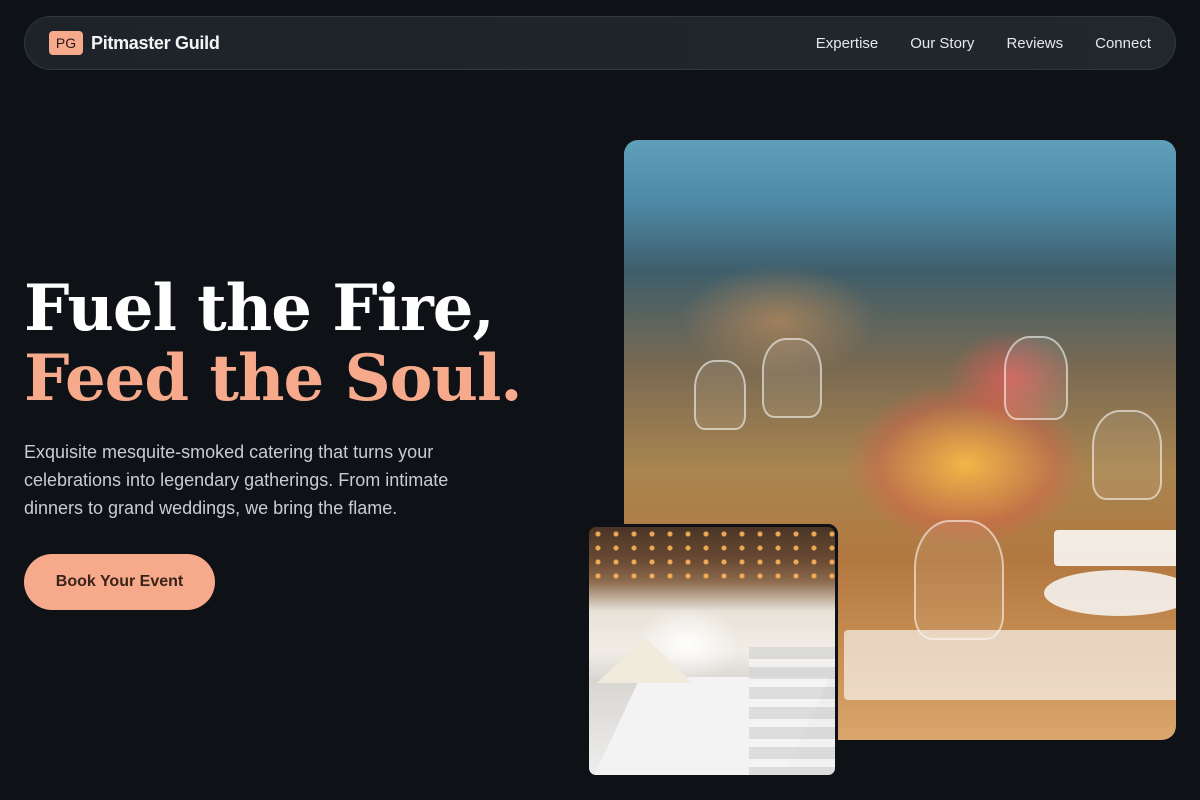 This screenshot has height=800, width=1200. I want to click on brand-logo: PG Pitmaster Guild, so click(134, 43).